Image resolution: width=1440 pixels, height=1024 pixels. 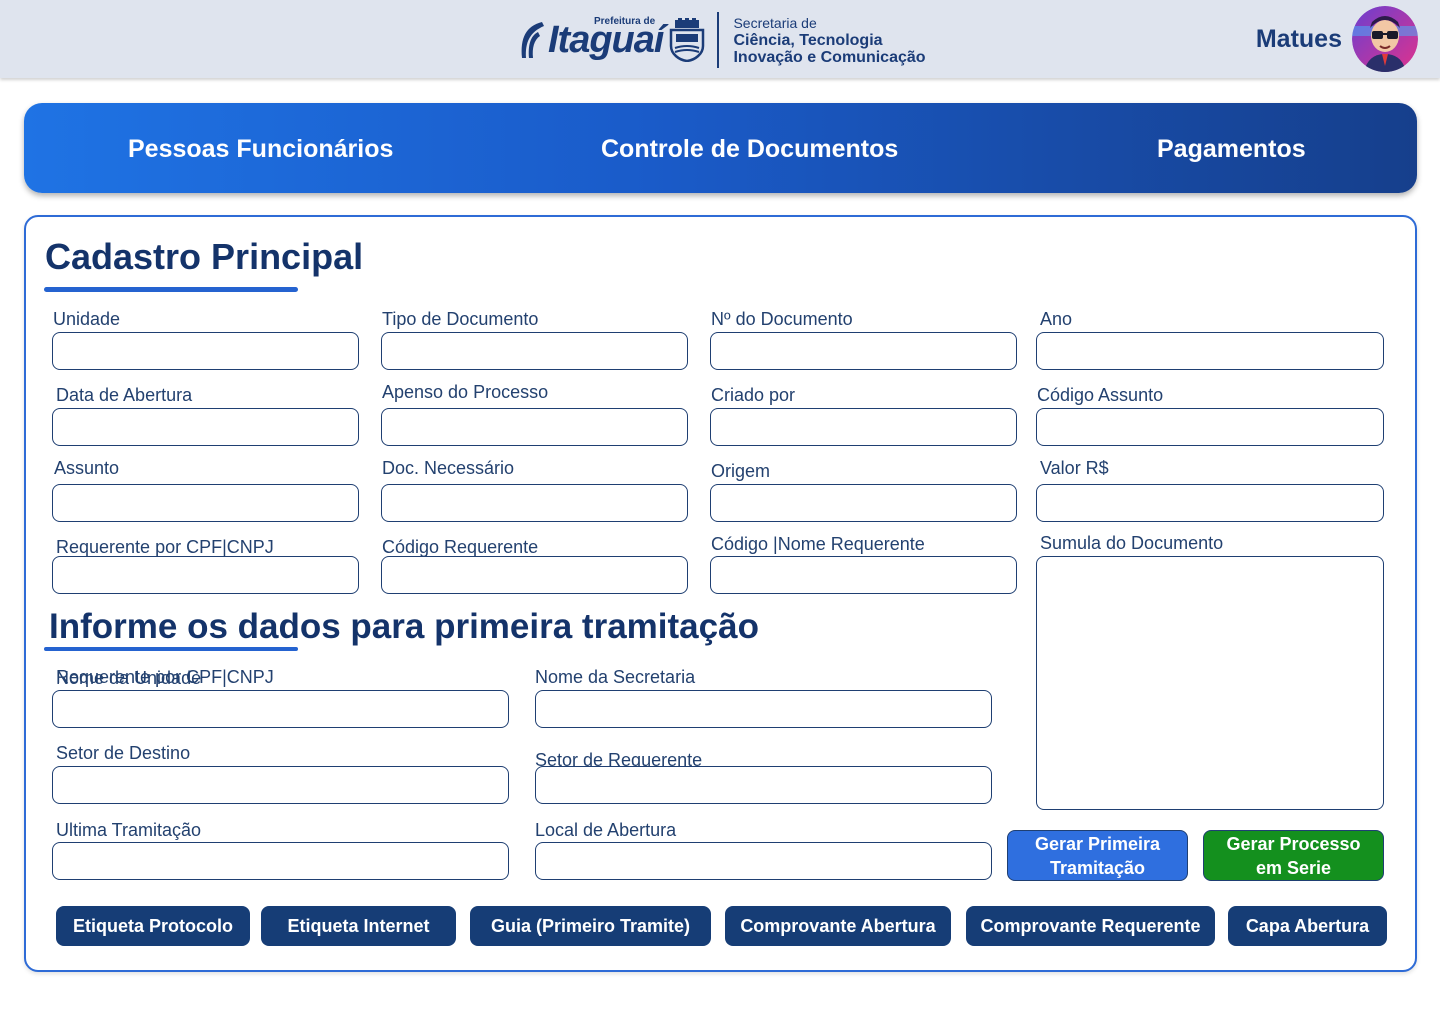 I want to click on nav-controle-documentos: Controle de Documentos, so click(x=749, y=149).